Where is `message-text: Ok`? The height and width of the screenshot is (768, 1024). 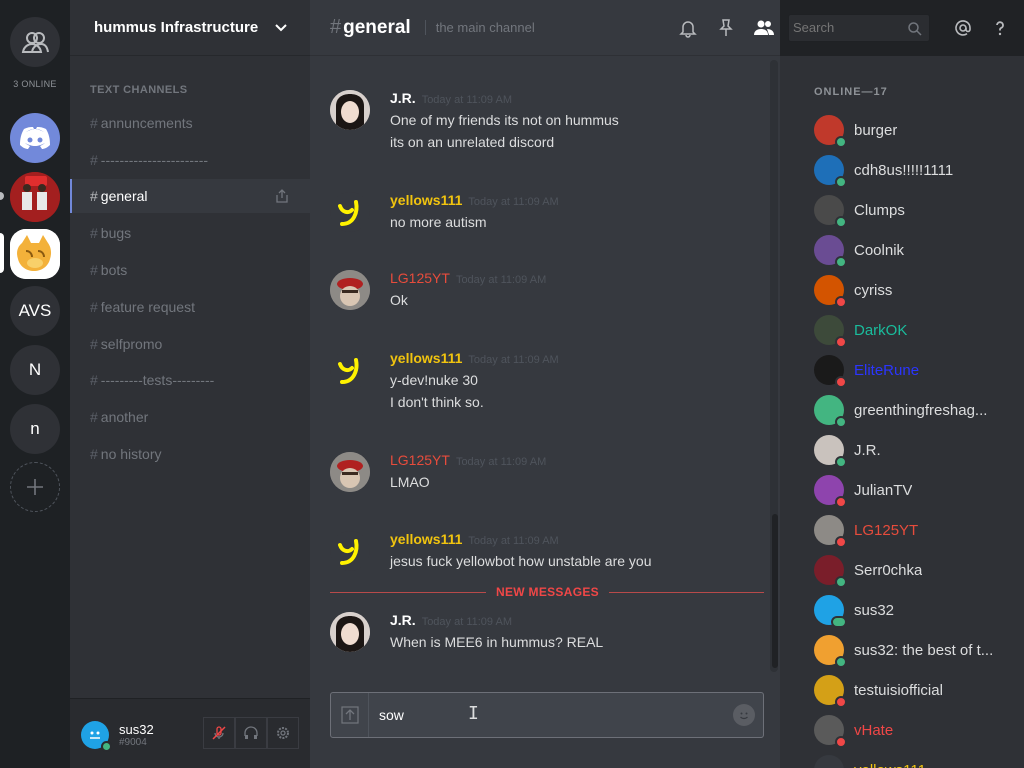 message-text: Ok is located at coordinates (399, 300).